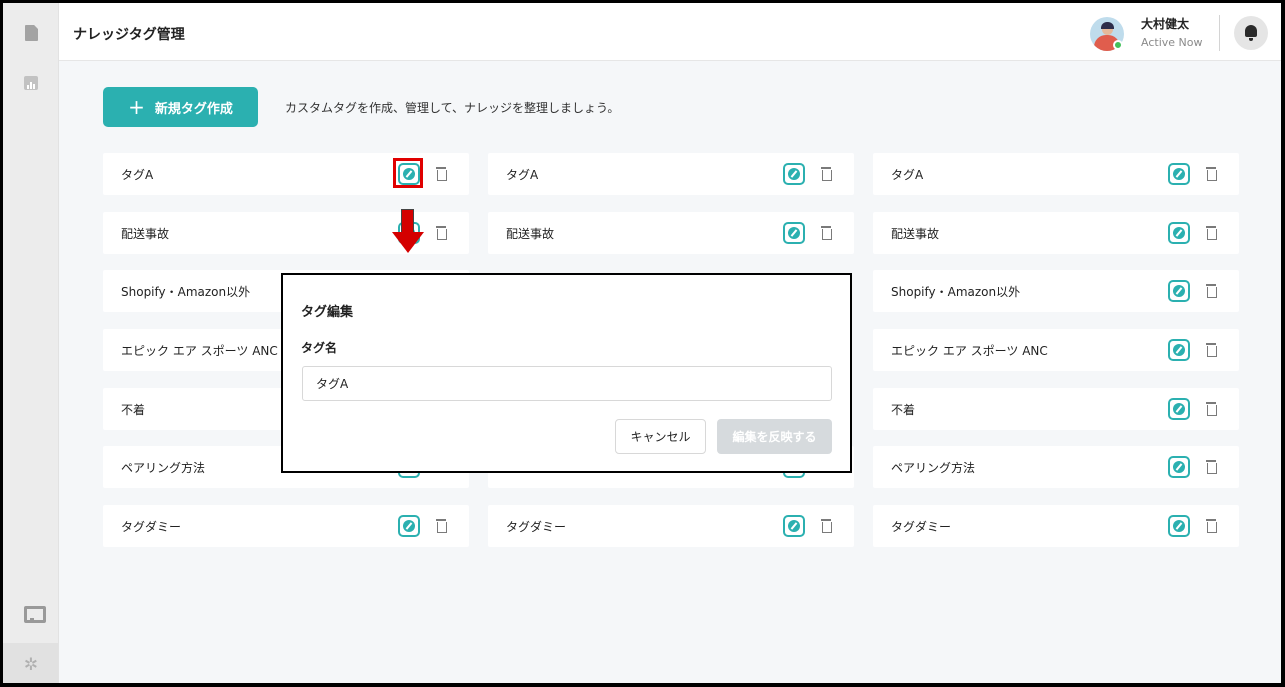 This screenshot has width=1285, height=687. What do you see at coordinates (1118, 45) in the screenshot?
I see `online-status-dot` at bounding box center [1118, 45].